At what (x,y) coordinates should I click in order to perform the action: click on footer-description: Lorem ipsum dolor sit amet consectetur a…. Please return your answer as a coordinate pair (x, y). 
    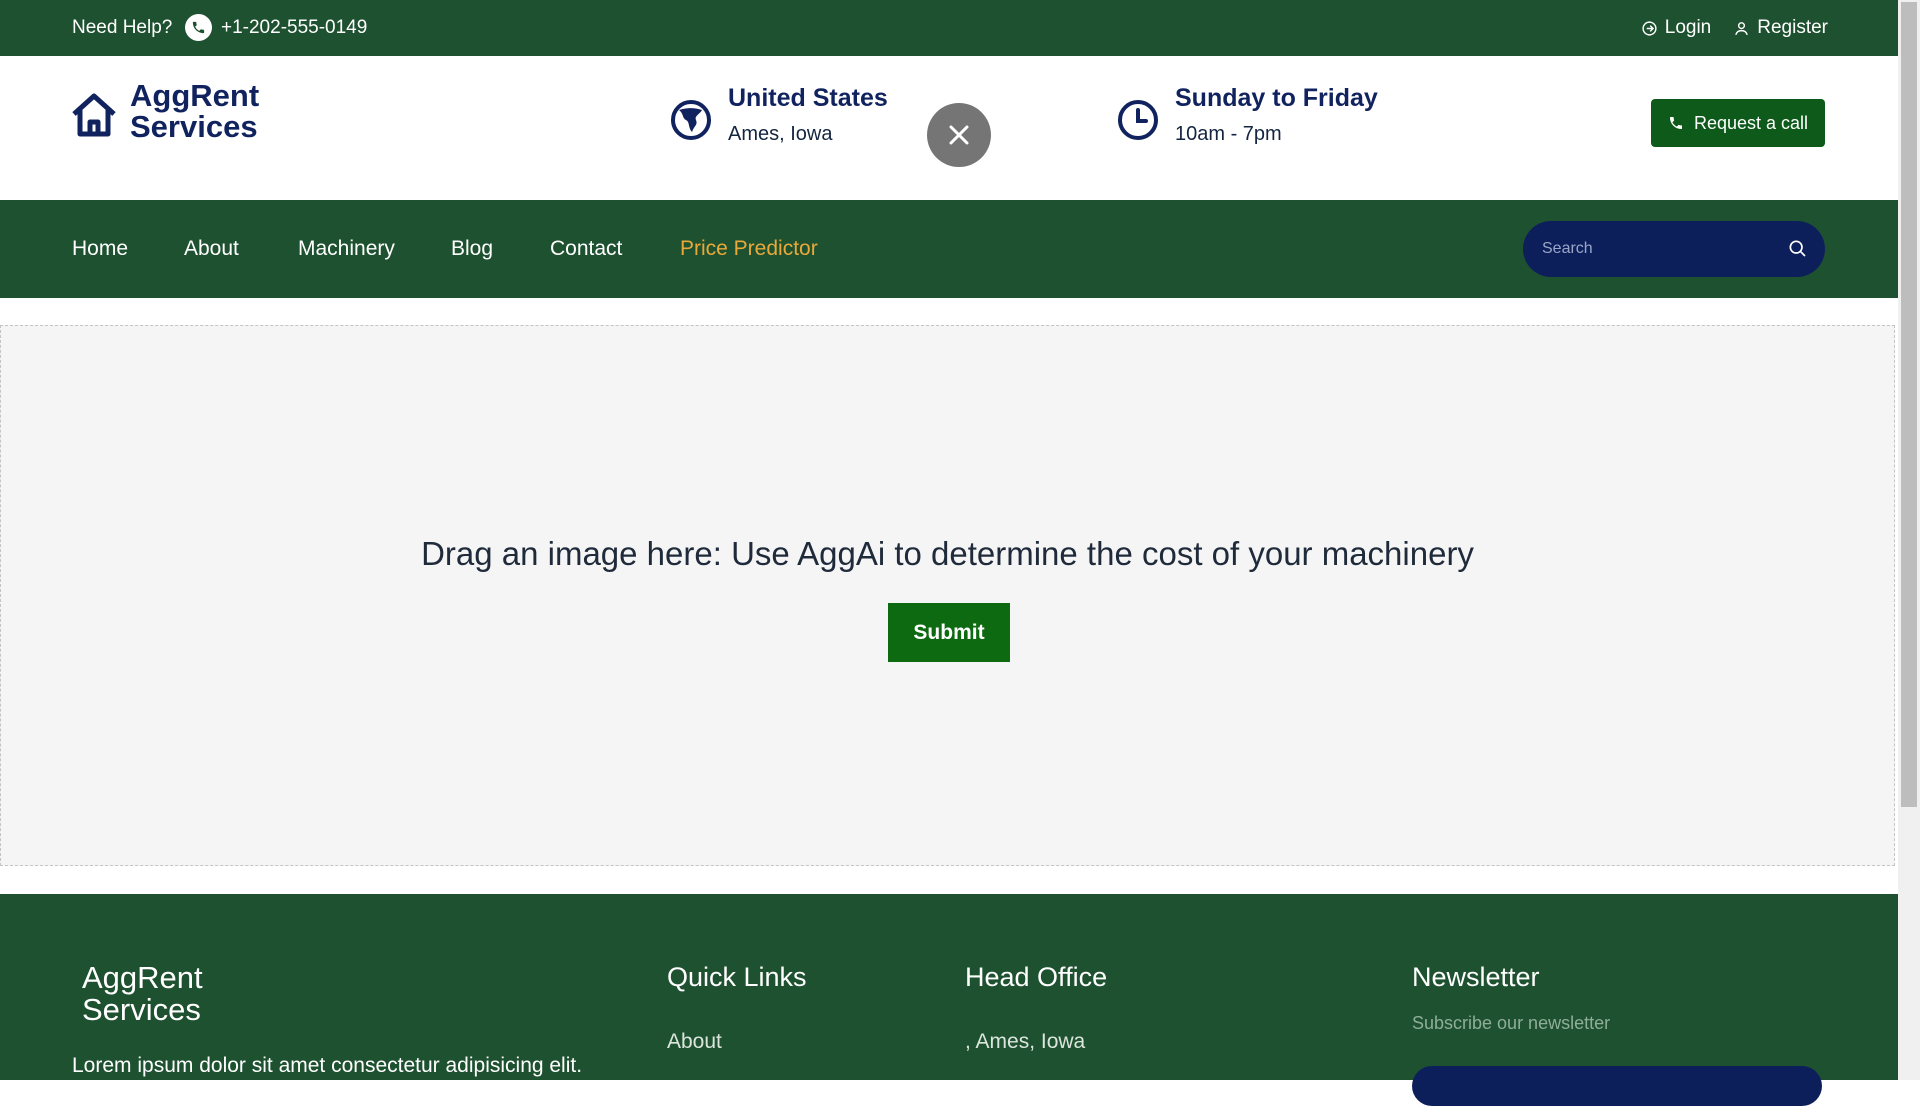
    Looking at the image, I should click on (327, 1065).